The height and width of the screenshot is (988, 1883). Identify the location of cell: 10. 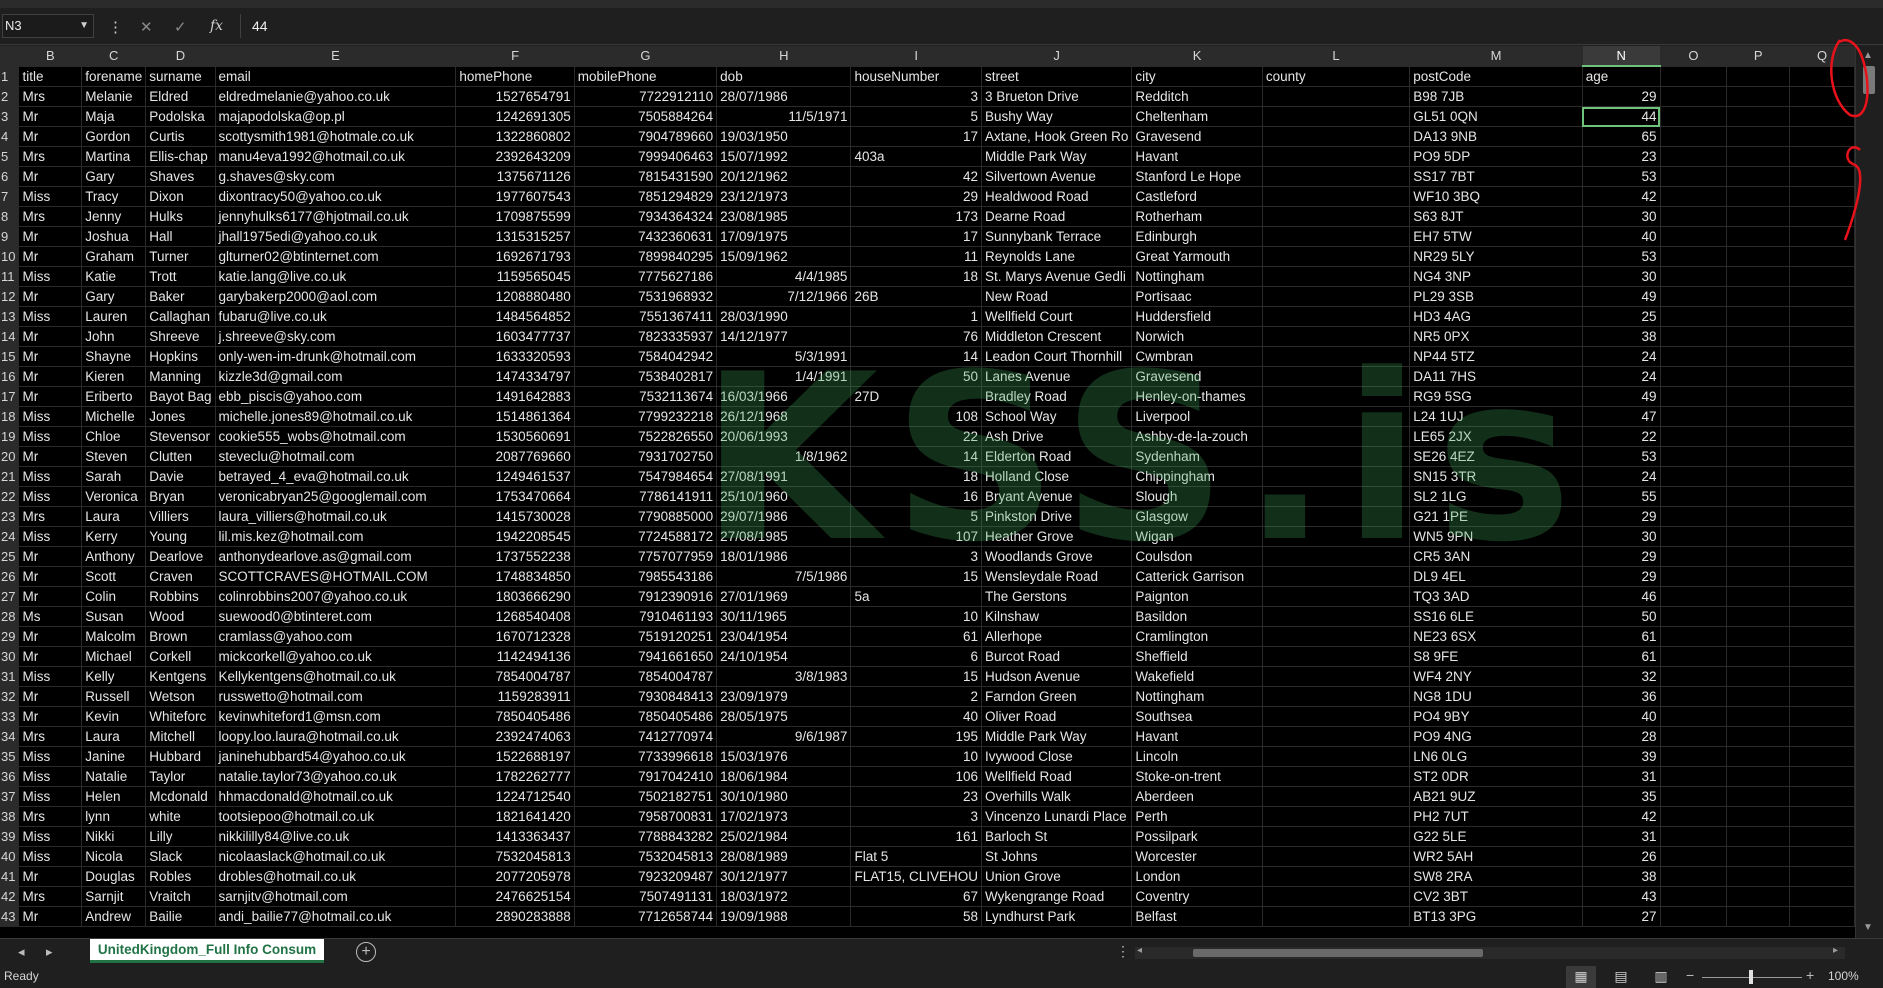
(916, 616).